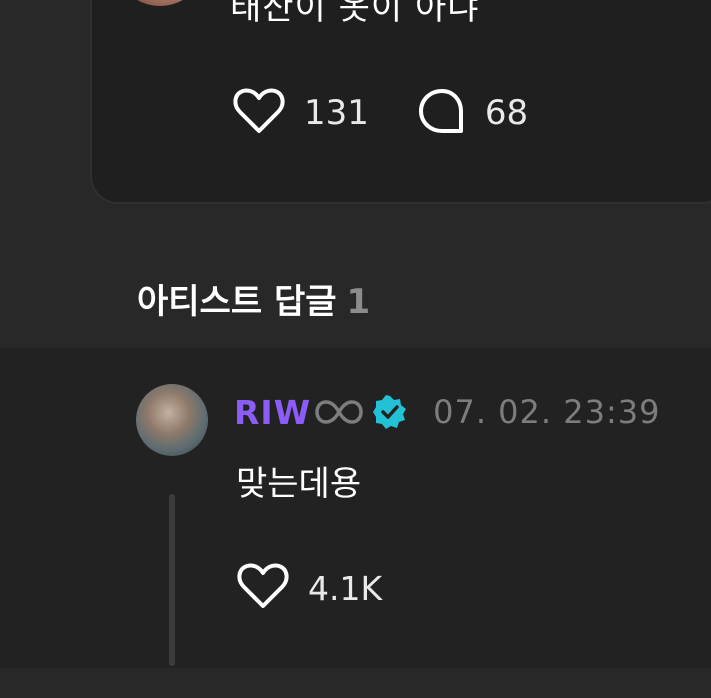 This screenshot has width=711, height=698. I want to click on artist-reply-section-title: 아티스트 답글 1, so click(253, 298).